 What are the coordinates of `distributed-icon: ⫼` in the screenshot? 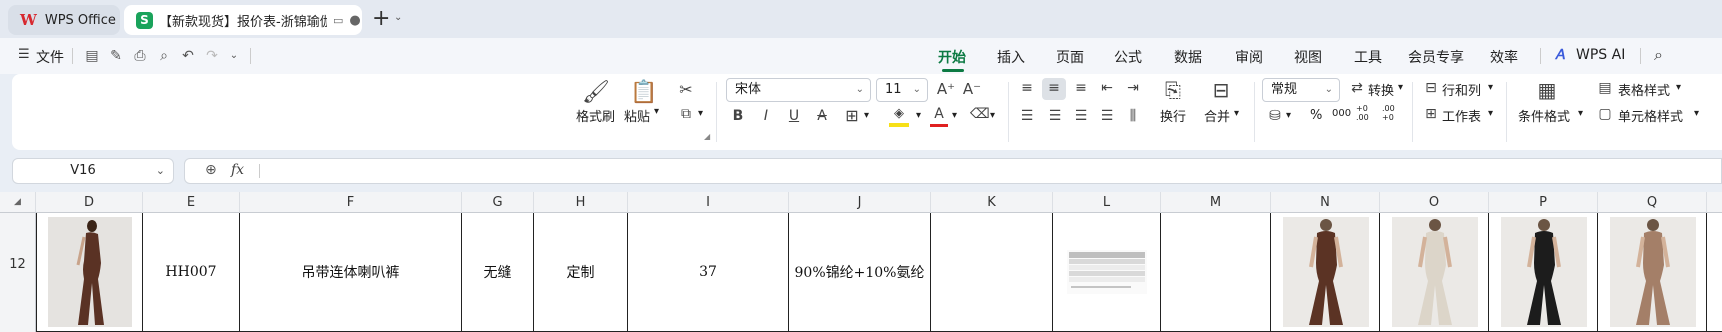 It's located at (1133, 116).